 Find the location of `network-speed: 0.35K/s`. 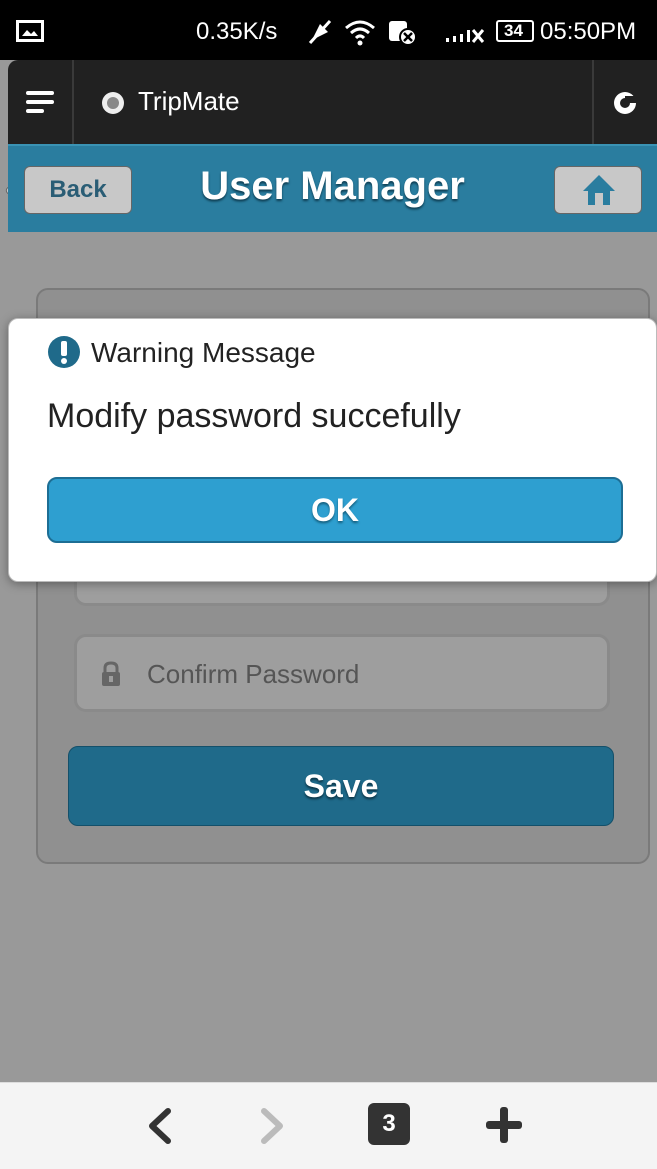

network-speed: 0.35K/s is located at coordinates (237, 31).